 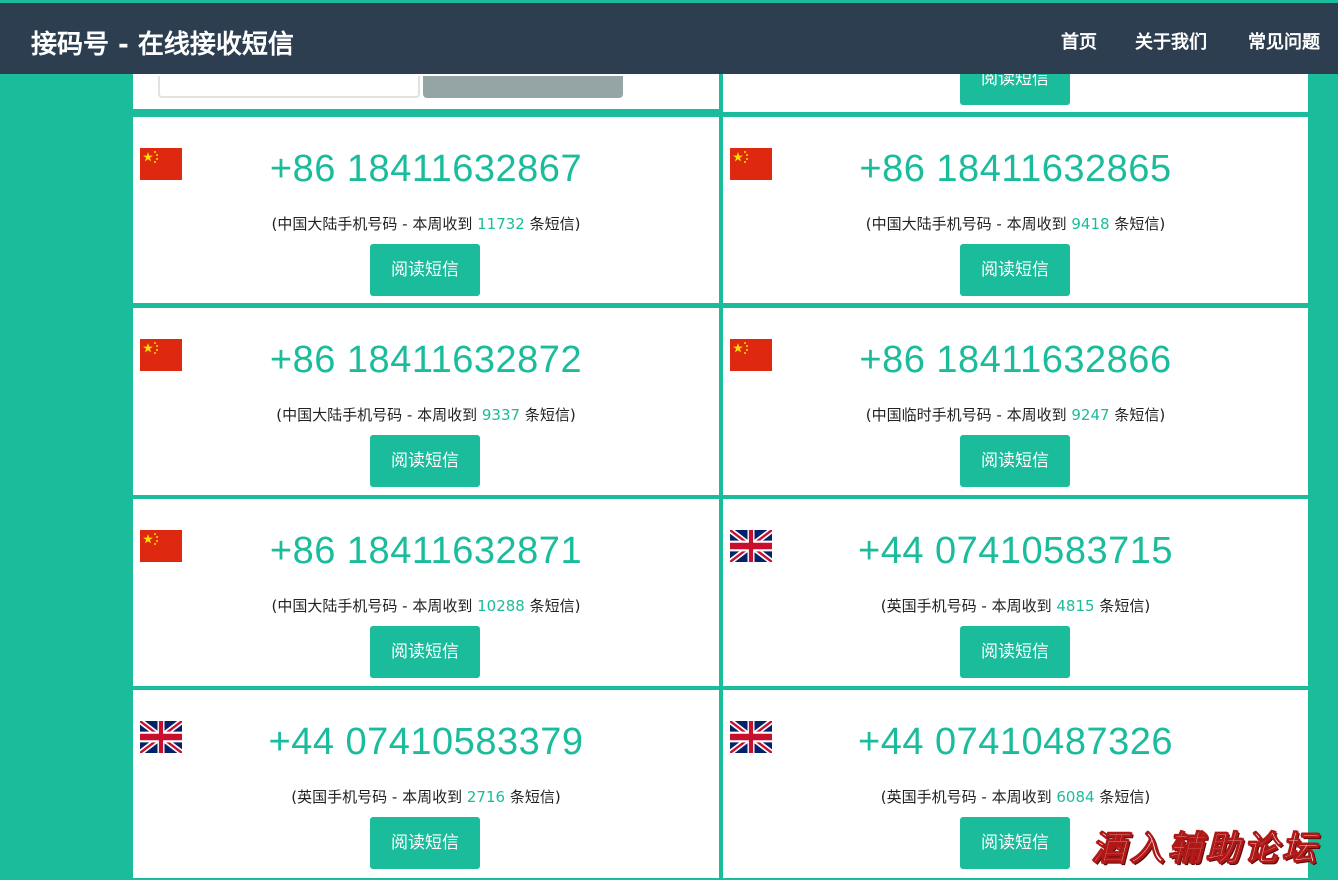 I want to click on search-input, so click(x=289, y=87).